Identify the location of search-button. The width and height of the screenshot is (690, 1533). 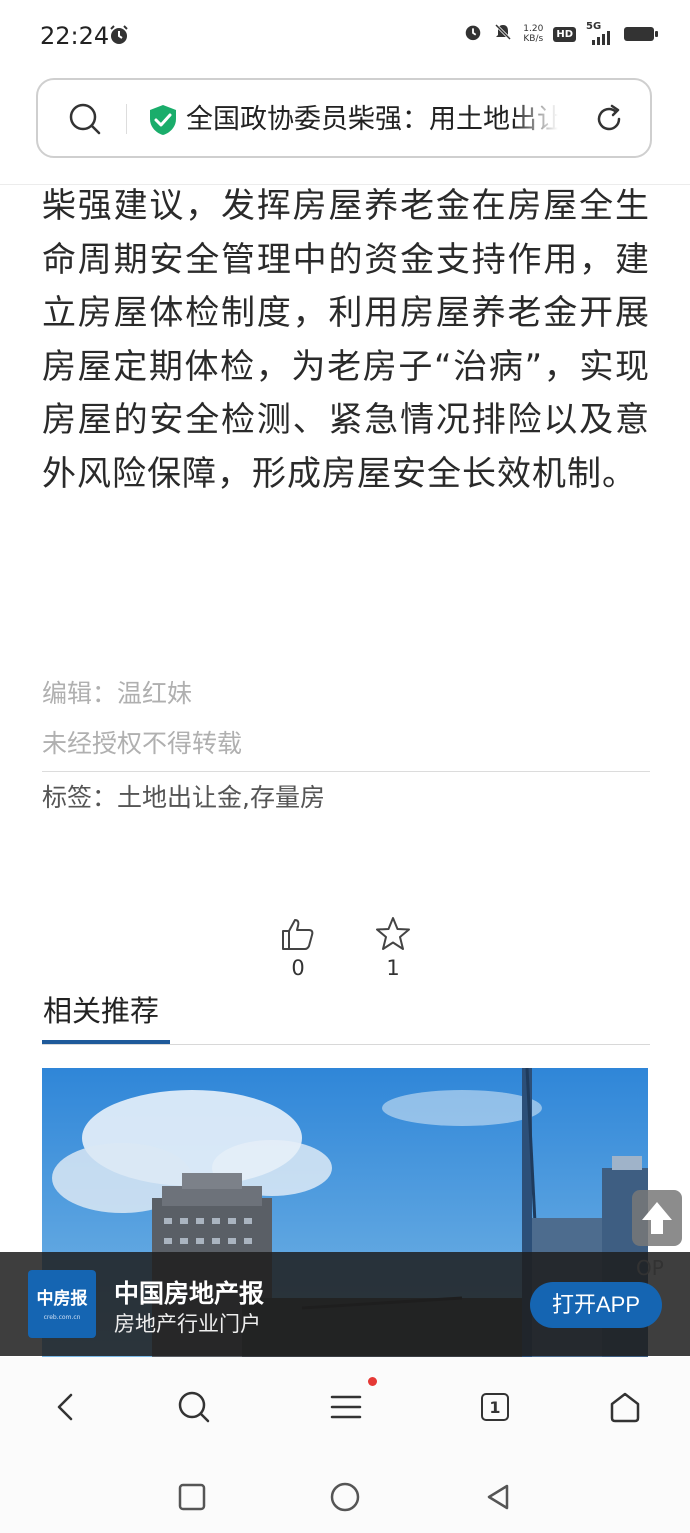
(194, 1407).